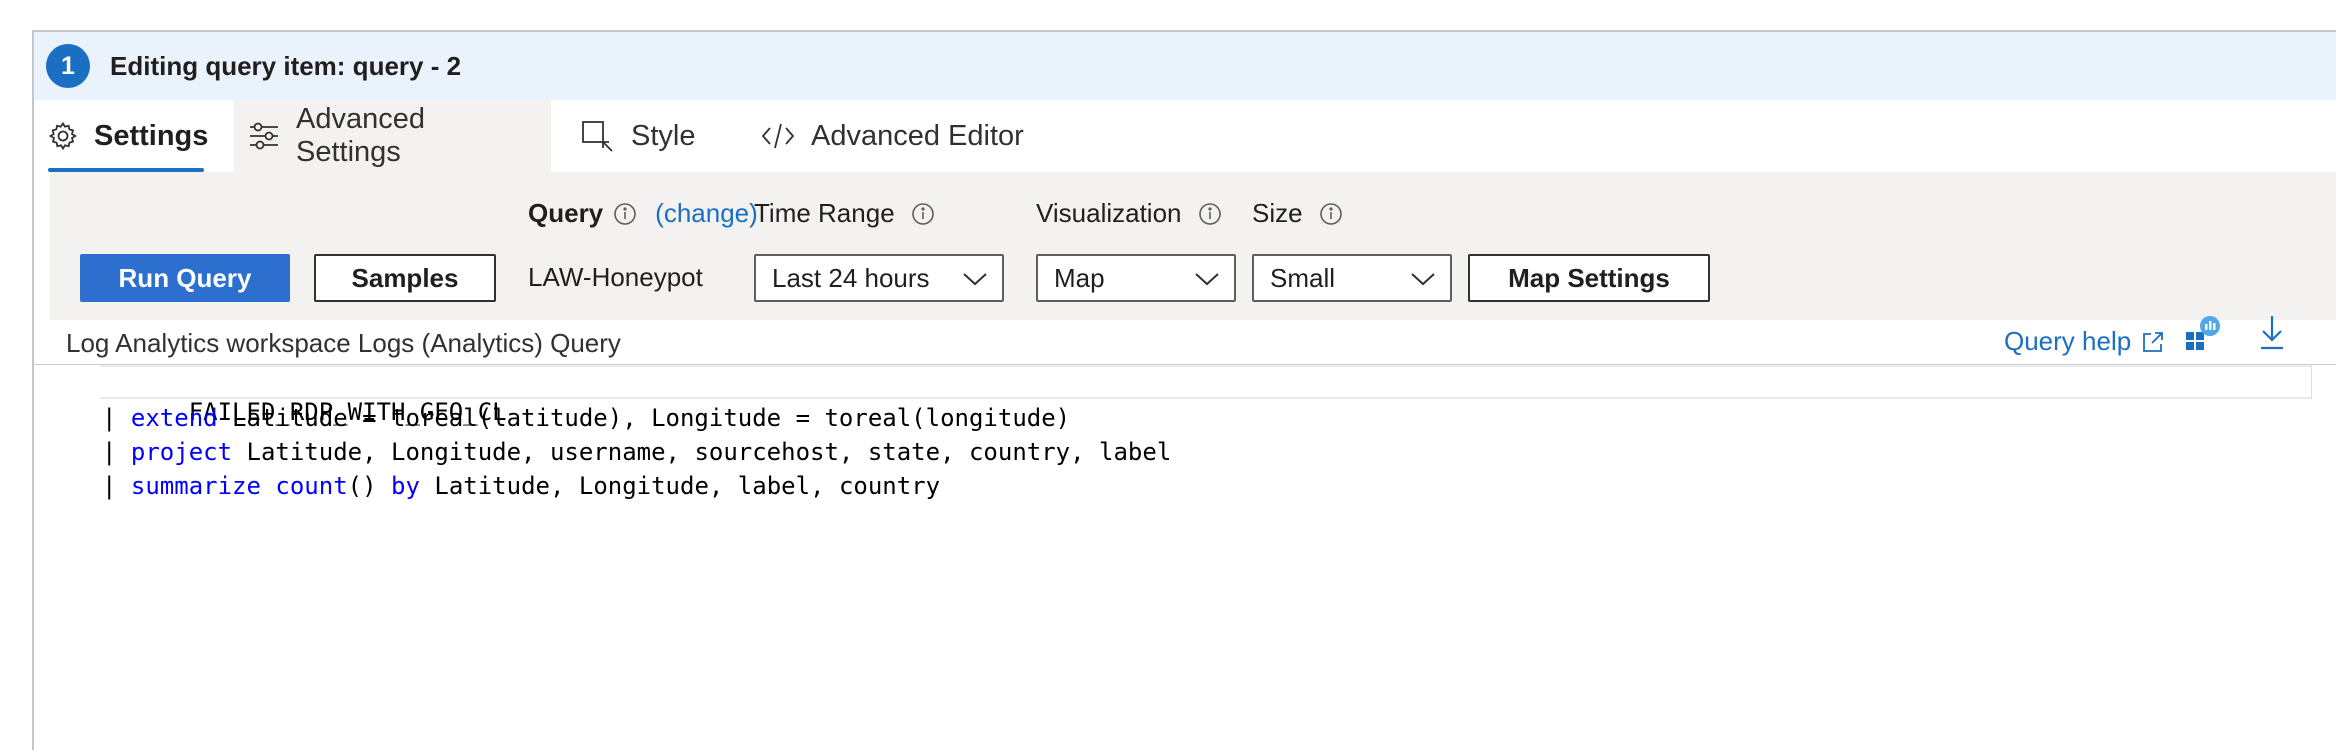 This screenshot has height=750, width=2336. I want to click on editing-title: Editing query item: query - 2, so click(286, 65).